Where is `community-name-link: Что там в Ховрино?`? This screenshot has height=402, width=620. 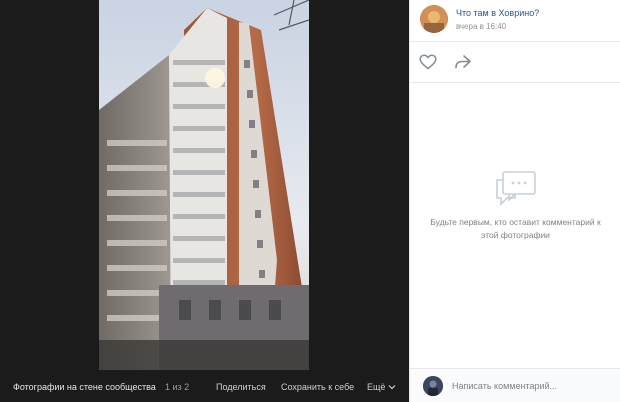
community-name-link: Что там в Ховрино? is located at coordinates (497, 13).